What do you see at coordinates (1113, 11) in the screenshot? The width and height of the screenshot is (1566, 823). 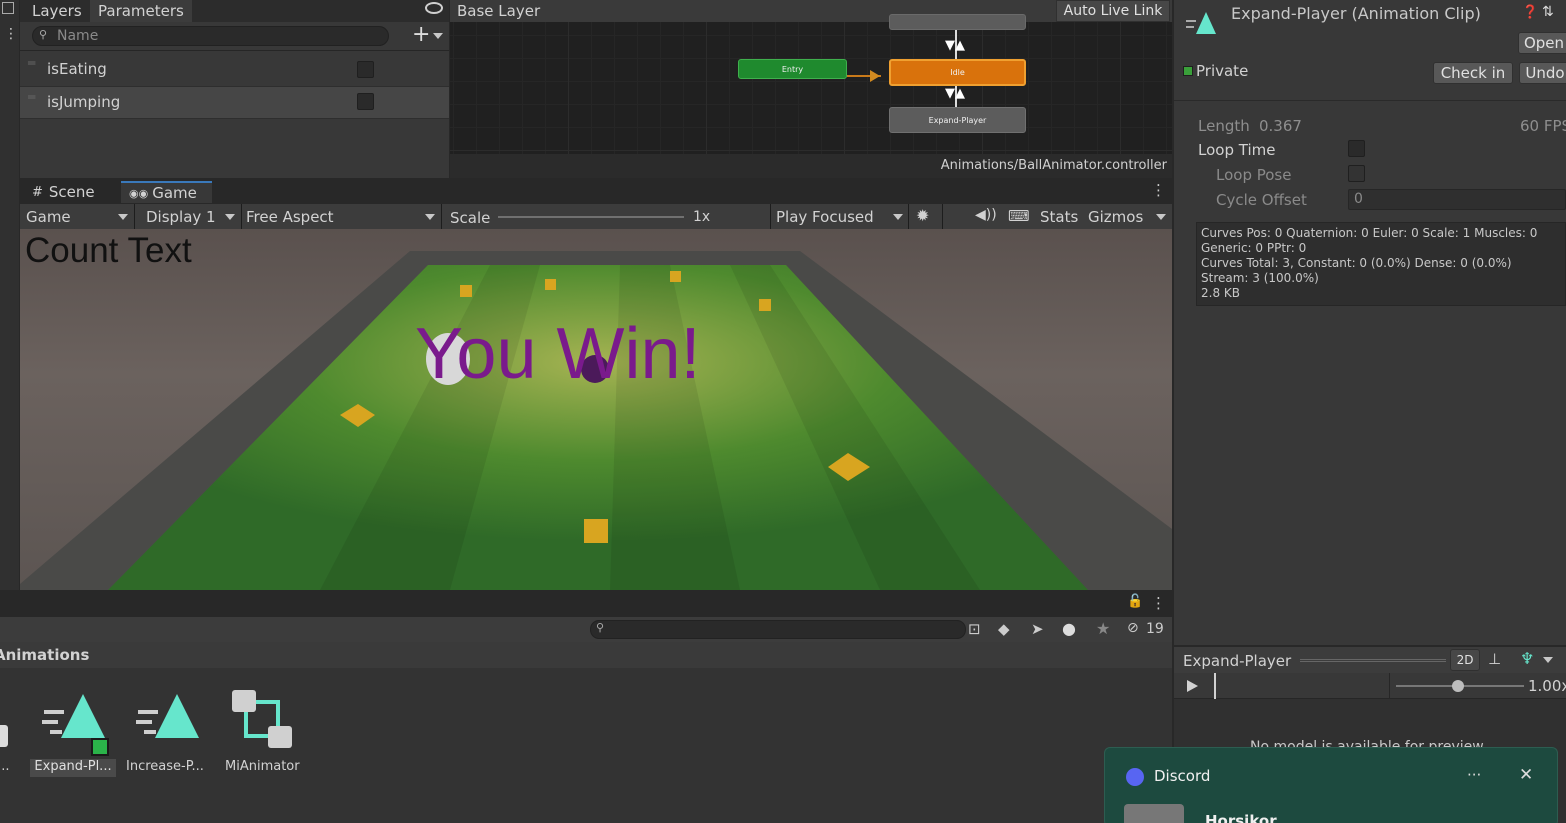 I see `auto-live-link-button: Auto Live Link` at bounding box center [1113, 11].